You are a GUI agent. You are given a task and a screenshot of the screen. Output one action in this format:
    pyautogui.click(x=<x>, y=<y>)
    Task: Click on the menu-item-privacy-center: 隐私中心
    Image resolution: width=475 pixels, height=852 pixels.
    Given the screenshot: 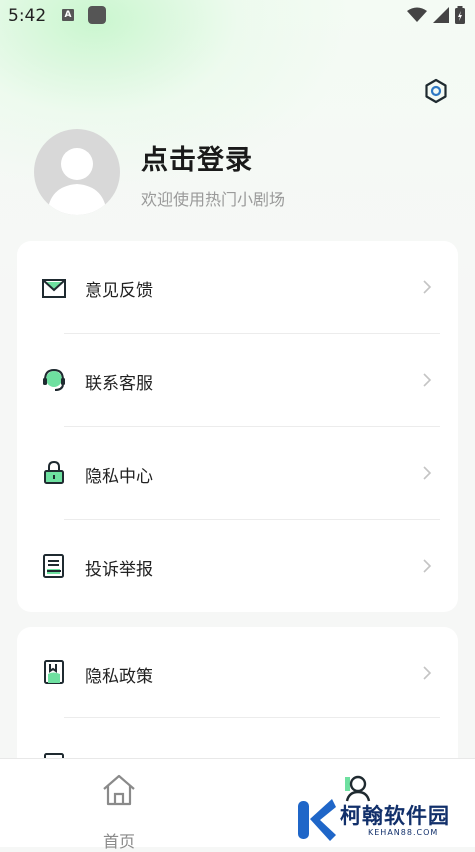 What is the action you would take?
    pyautogui.click(x=237, y=473)
    